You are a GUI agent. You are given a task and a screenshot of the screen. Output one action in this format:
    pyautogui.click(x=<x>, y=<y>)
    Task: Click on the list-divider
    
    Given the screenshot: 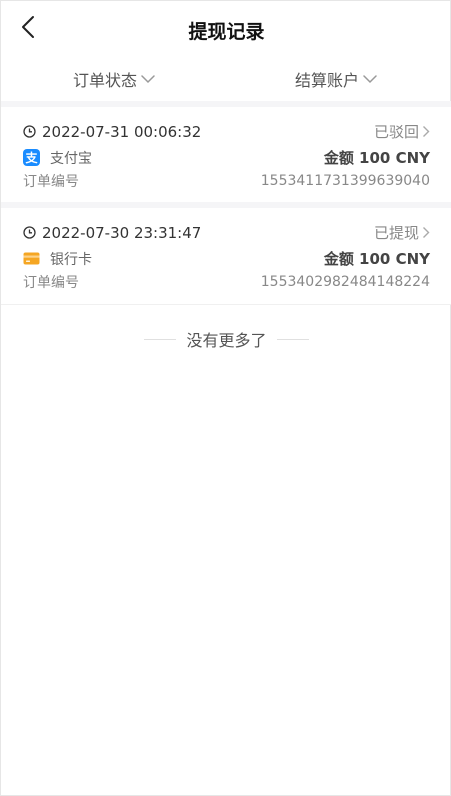 What is the action you would take?
    pyautogui.click(x=226, y=304)
    